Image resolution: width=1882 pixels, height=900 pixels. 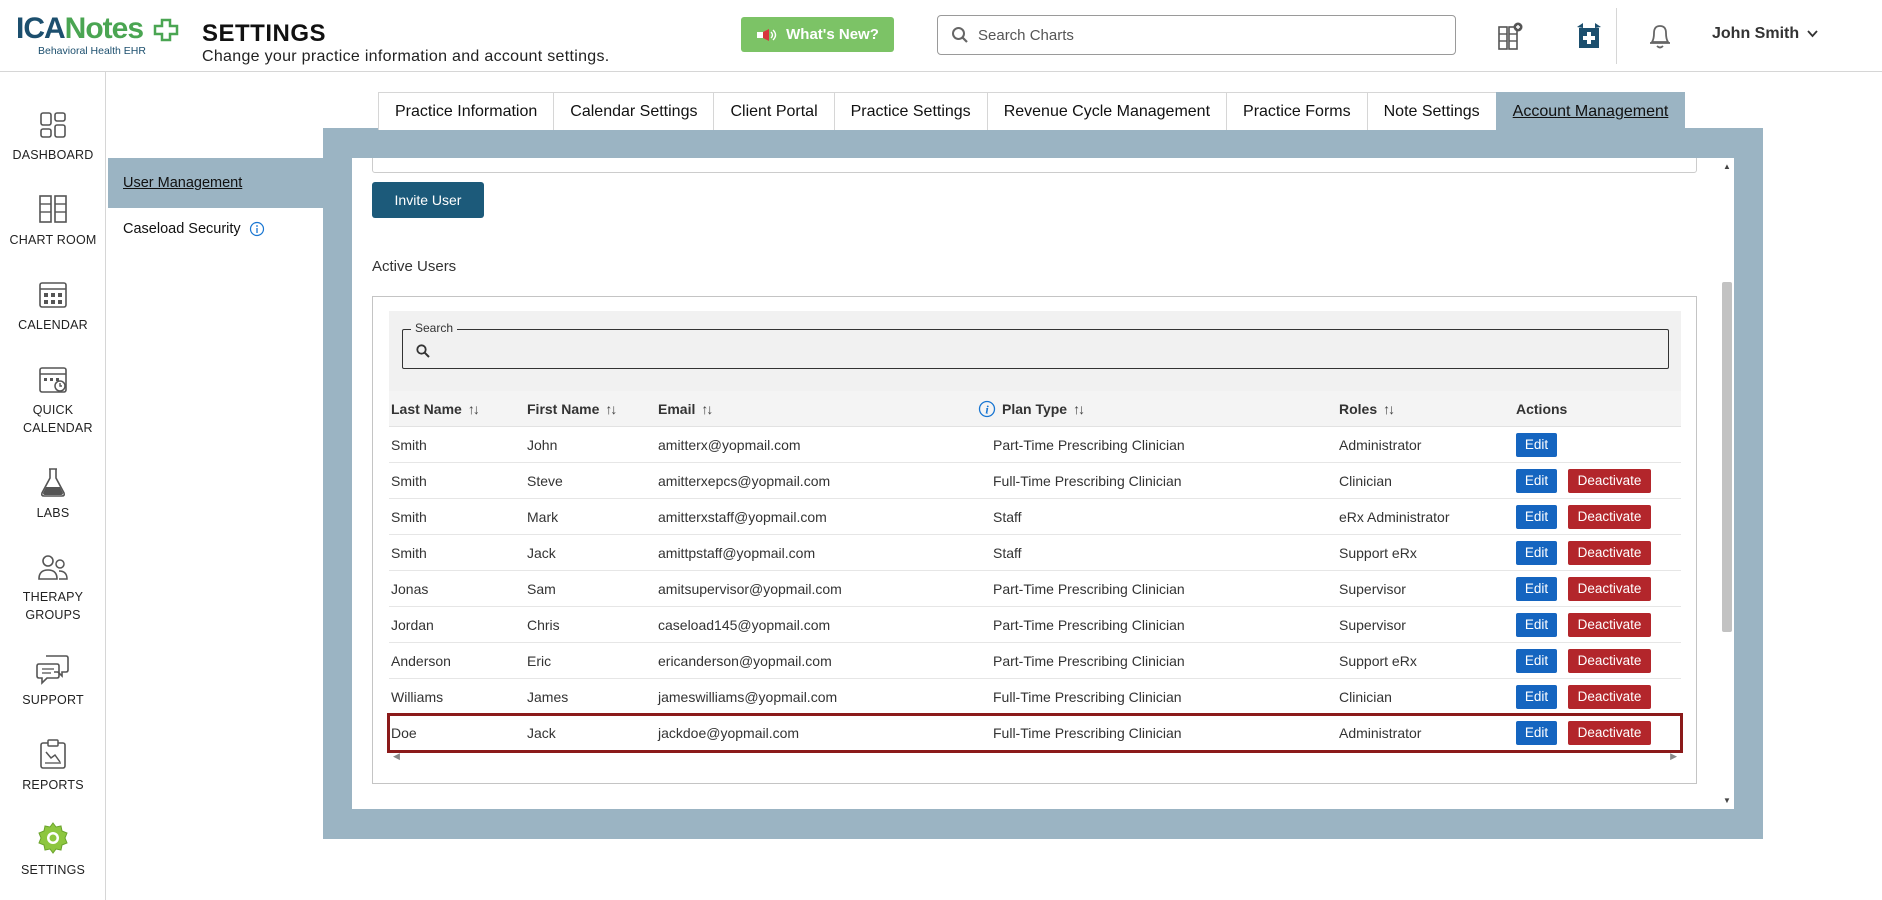 I want to click on nav-label: THERAPY GROUPS, so click(x=53, y=606).